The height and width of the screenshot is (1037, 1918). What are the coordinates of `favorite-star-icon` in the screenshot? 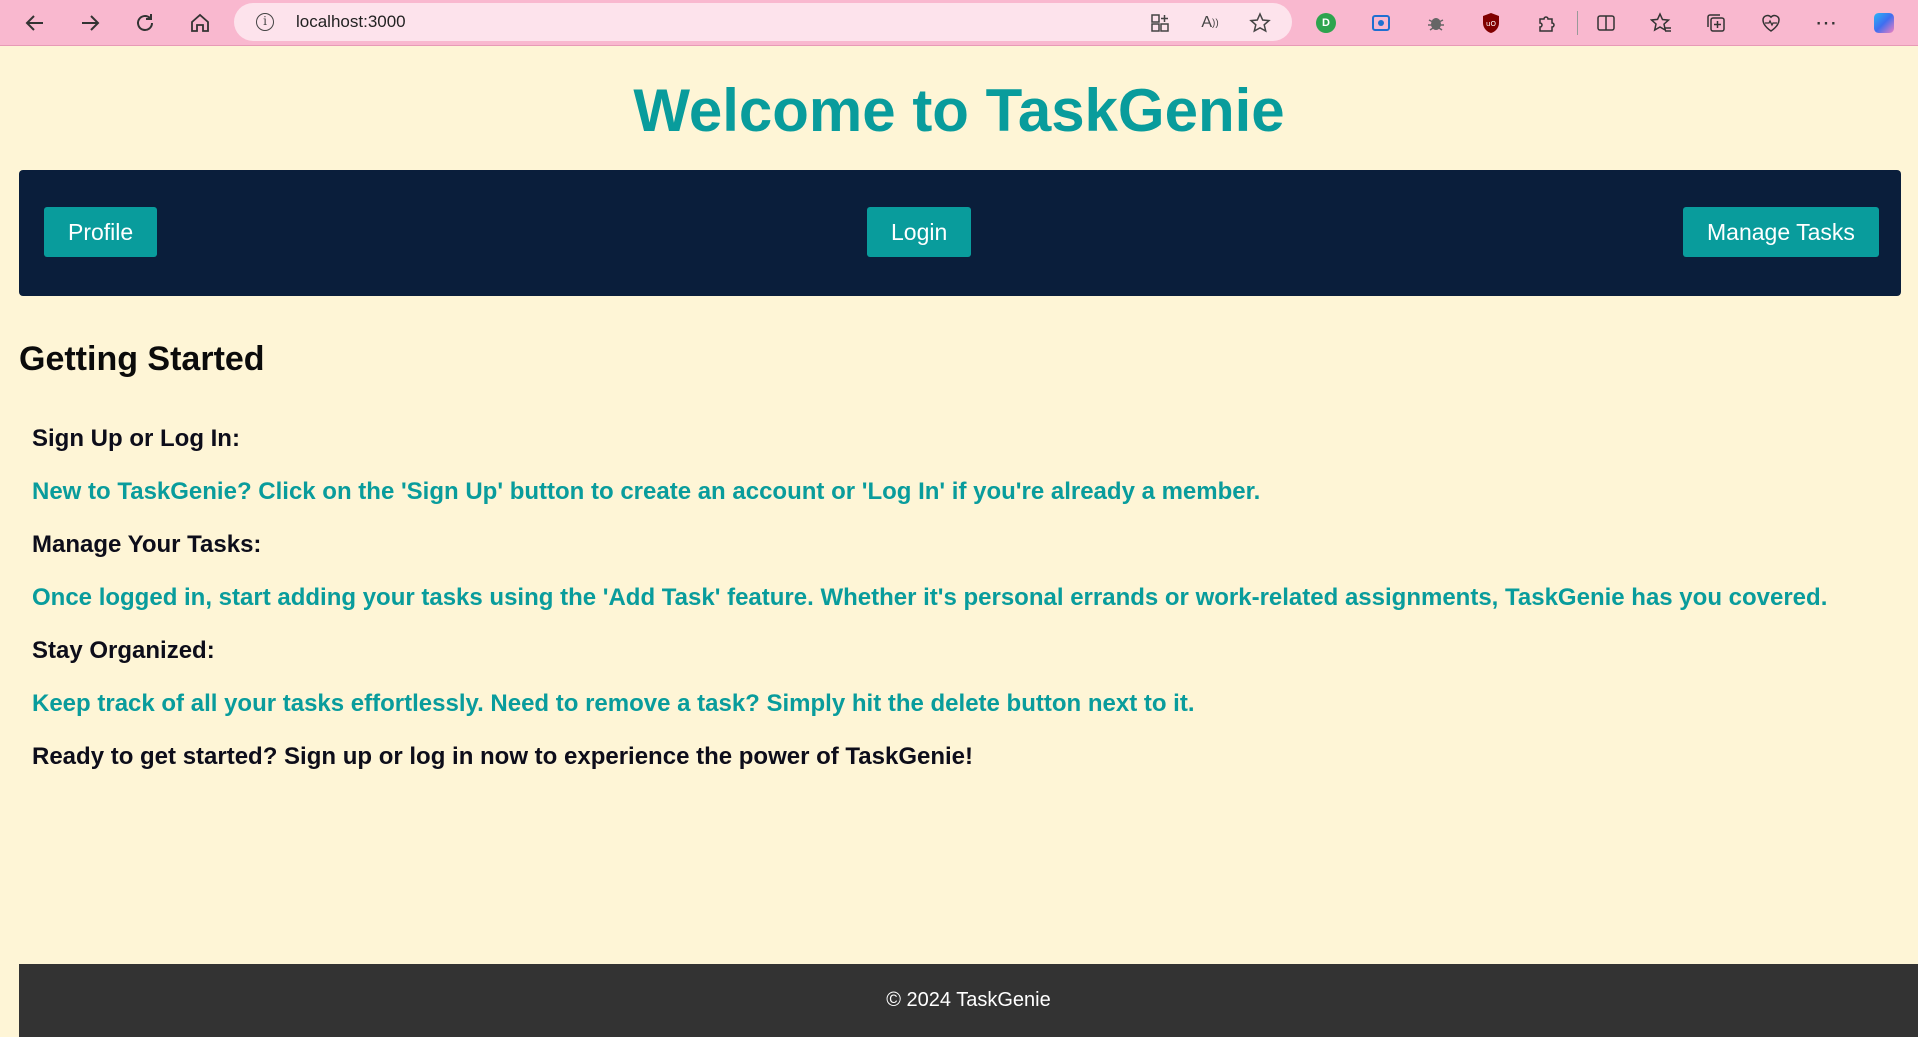 It's located at (1260, 23).